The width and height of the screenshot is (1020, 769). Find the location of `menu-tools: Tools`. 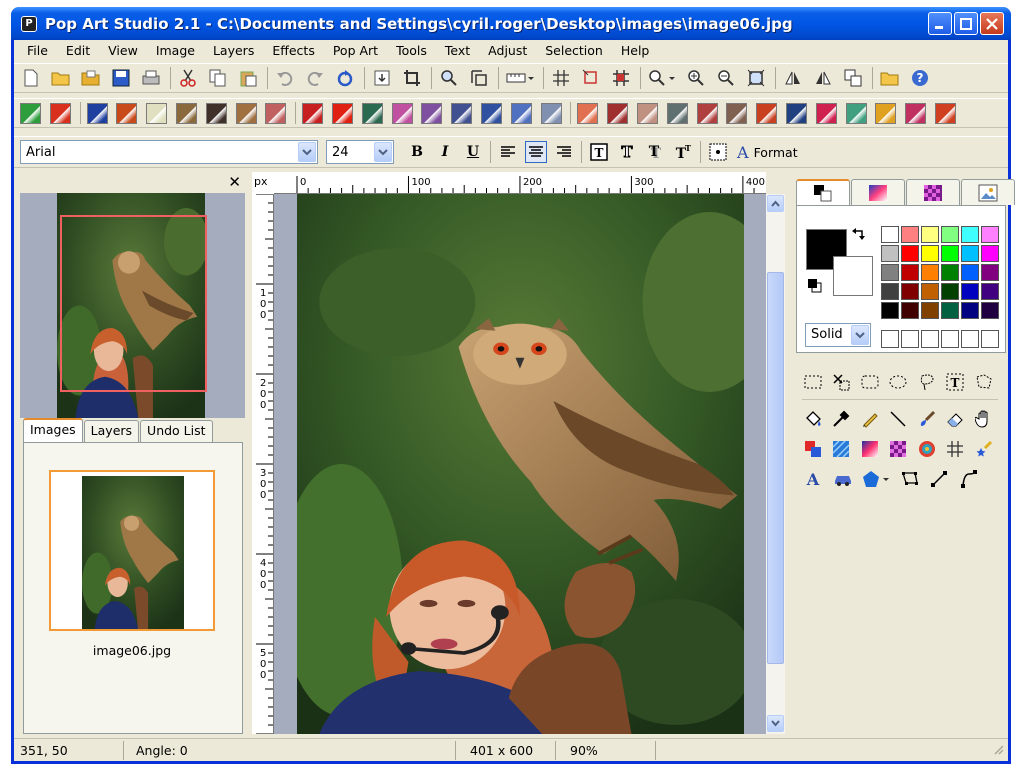

menu-tools: Tools is located at coordinates (411, 51).